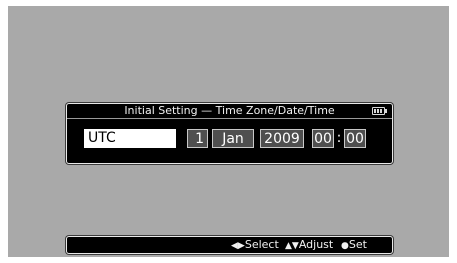 The height and width of the screenshot is (263, 457). I want to click on select-hint-label: Select, so click(261, 244).